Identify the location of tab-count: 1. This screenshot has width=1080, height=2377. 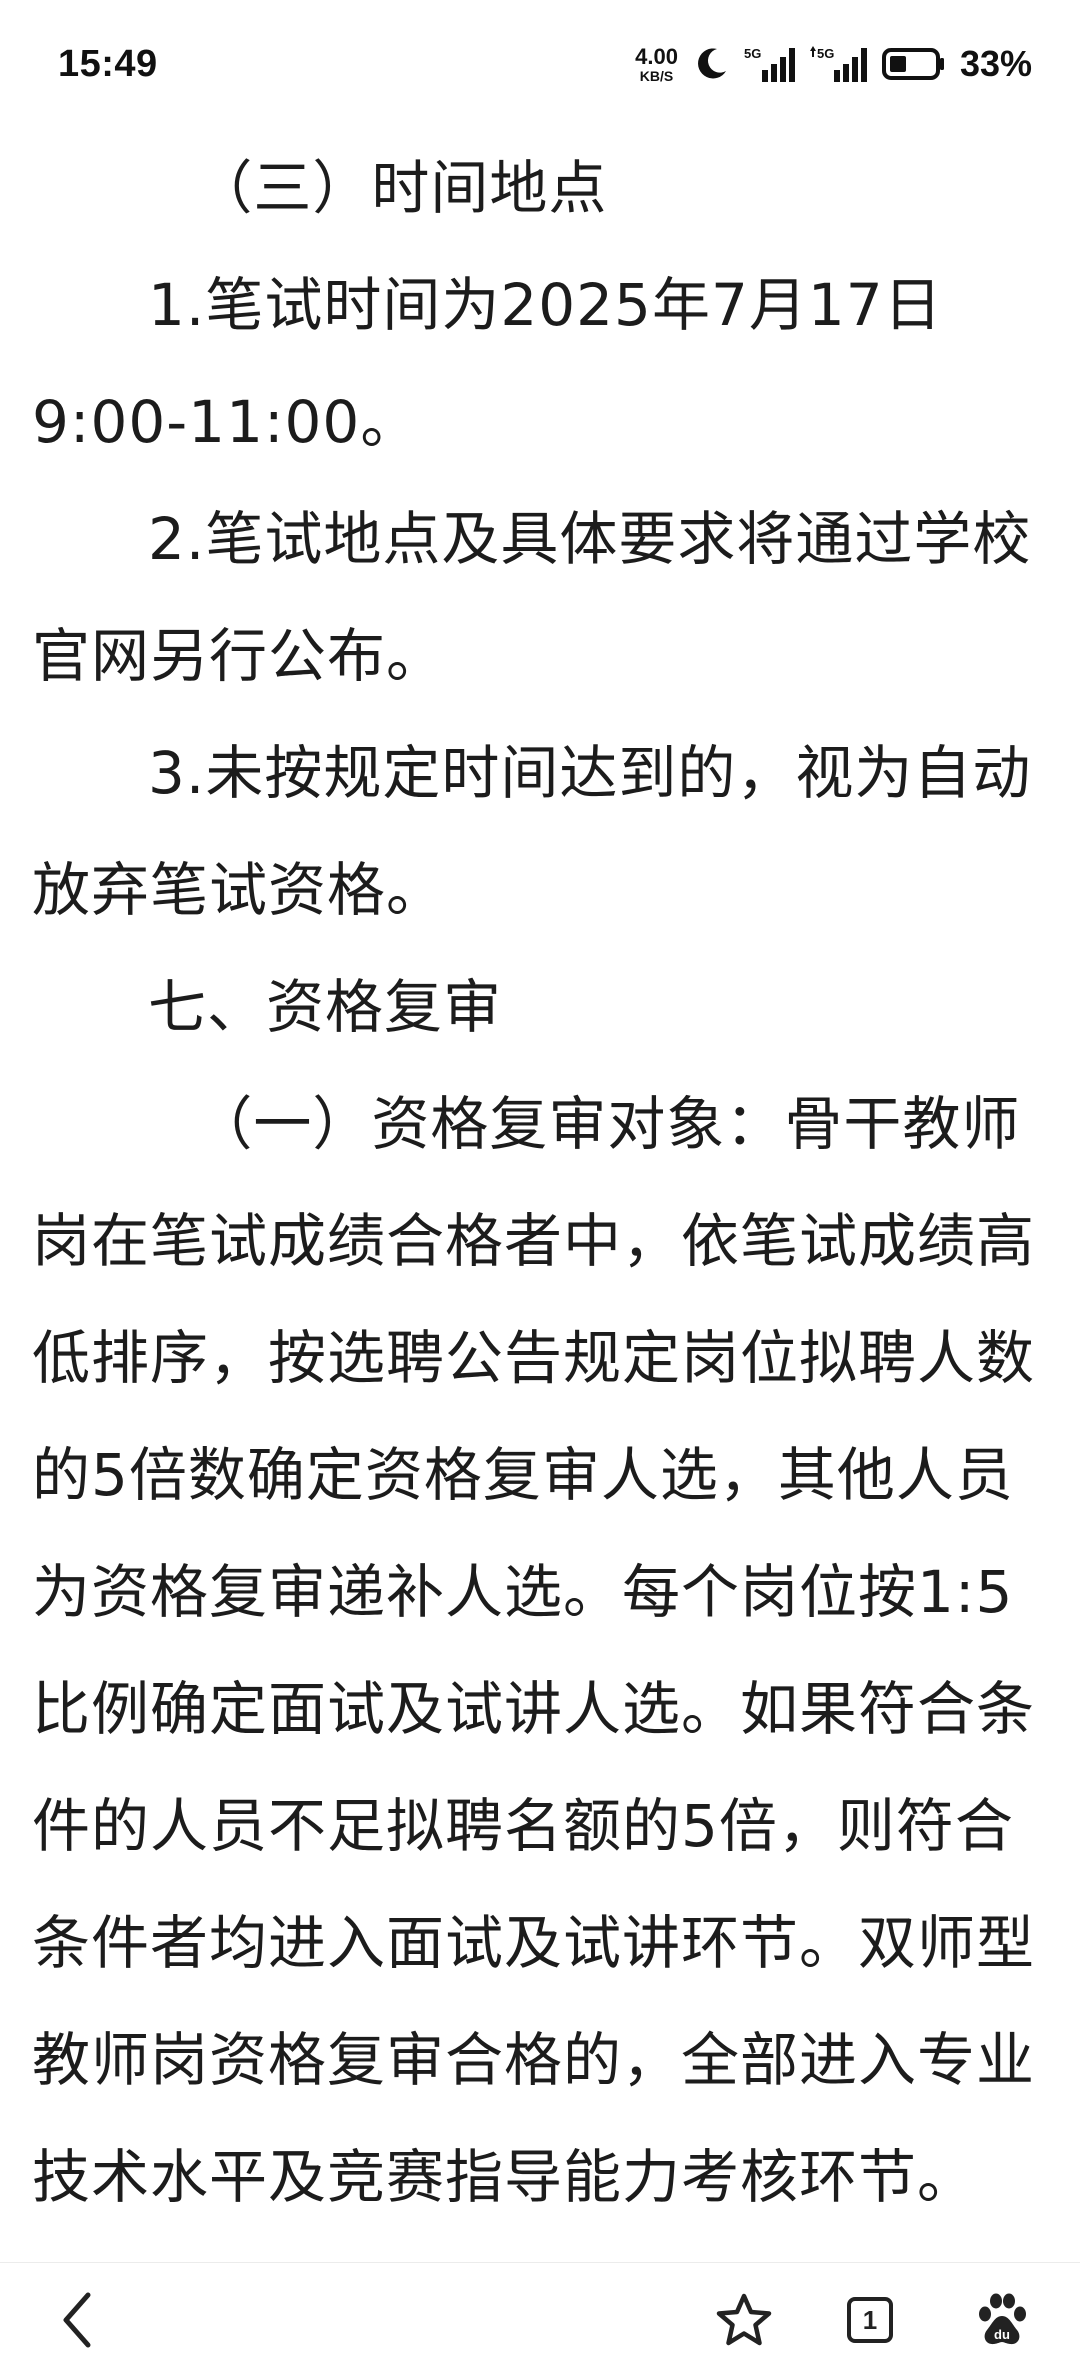
(870, 2319).